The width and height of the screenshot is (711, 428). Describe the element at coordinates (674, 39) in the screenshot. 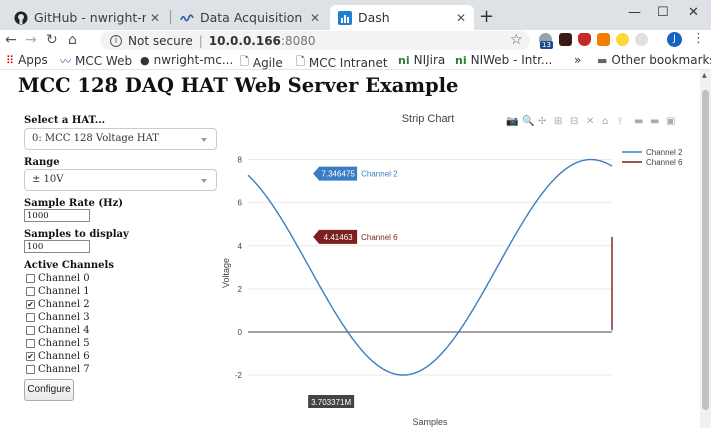

I see `profile-avatar: J` at that location.